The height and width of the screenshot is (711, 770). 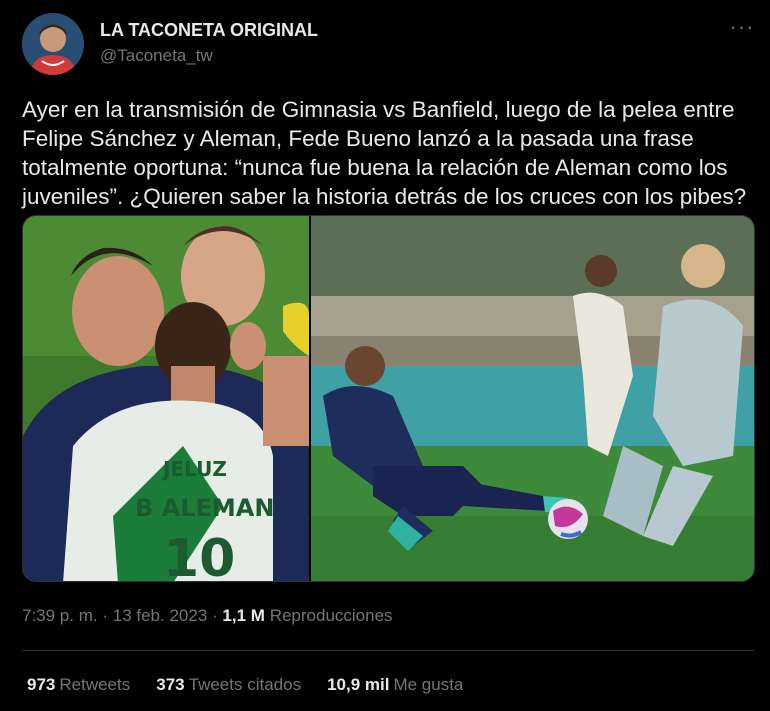 I want to click on more-icon: ···, so click(x=742, y=29).